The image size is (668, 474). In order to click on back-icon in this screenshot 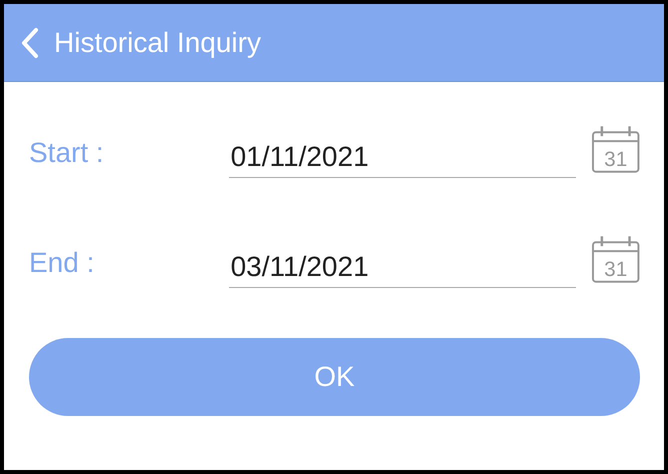, I will do `click(30, 42)`.